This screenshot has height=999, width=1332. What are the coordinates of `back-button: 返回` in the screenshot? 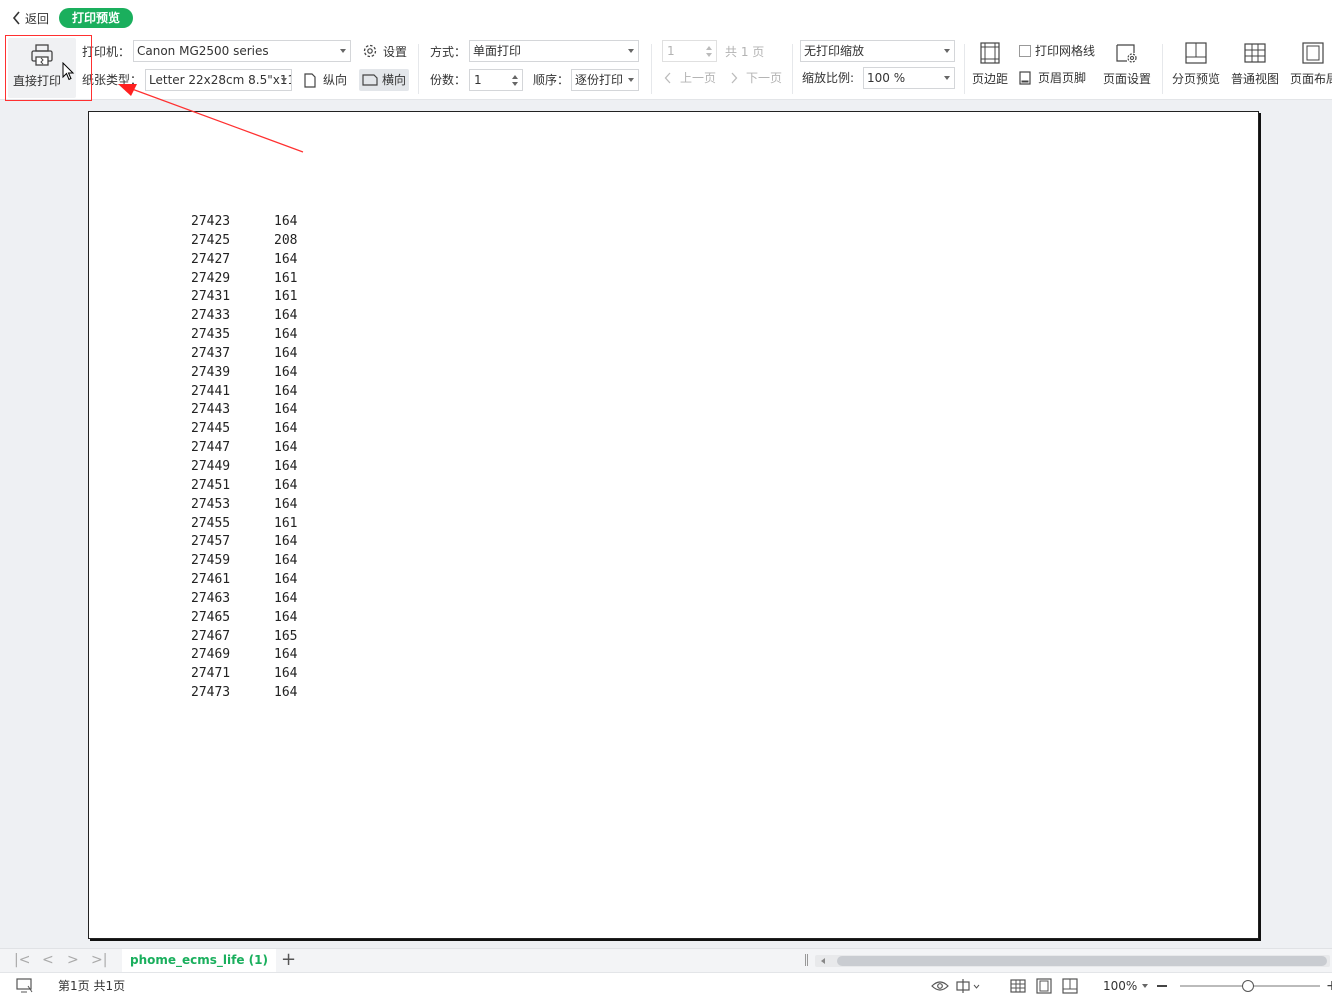 It's located at (30, 18).